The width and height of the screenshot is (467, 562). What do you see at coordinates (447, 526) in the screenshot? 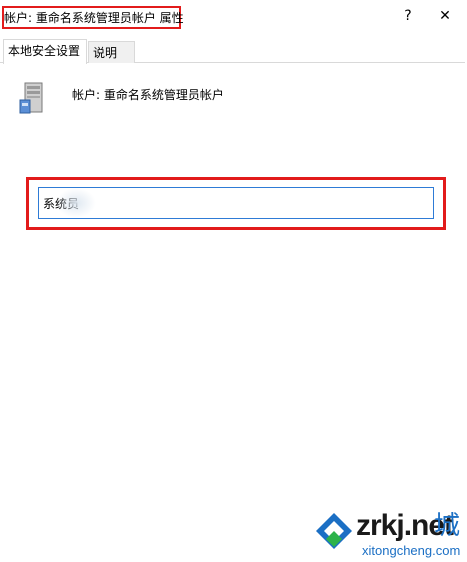
I see `watermark-cheng-text: 城` at bounding box center [447, 526].